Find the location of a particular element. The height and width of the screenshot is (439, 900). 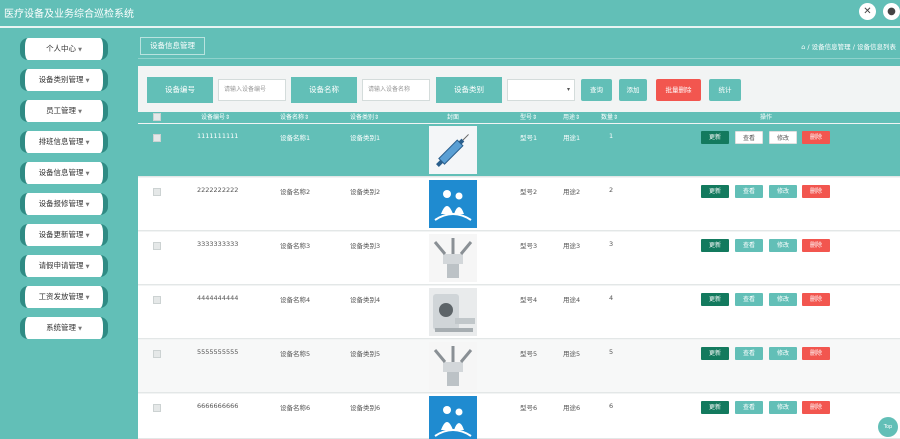

device-name-label: 设备名称 is located at coordinates (324, 90).